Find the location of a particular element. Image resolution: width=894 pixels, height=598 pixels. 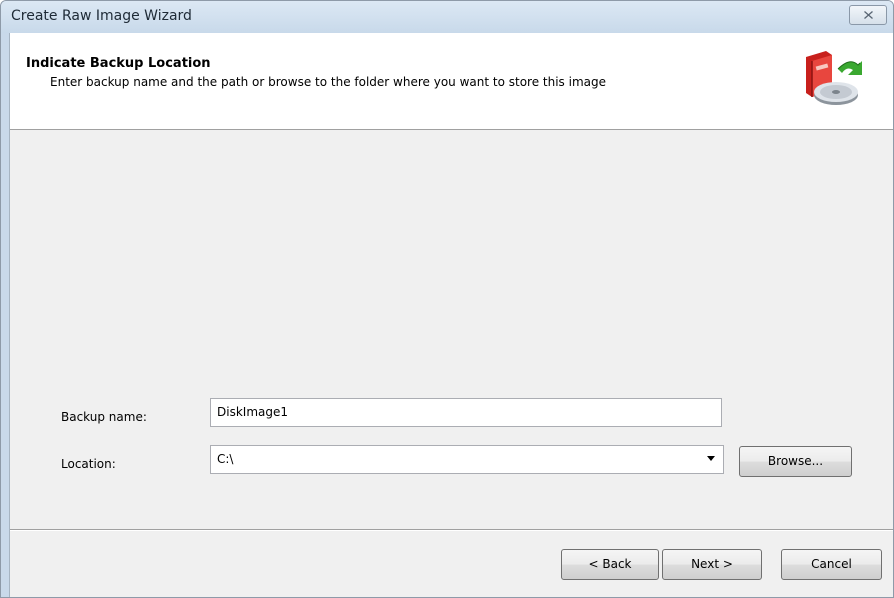

backup-name-input: DiskImage1 is located at coordinates (466, 412).